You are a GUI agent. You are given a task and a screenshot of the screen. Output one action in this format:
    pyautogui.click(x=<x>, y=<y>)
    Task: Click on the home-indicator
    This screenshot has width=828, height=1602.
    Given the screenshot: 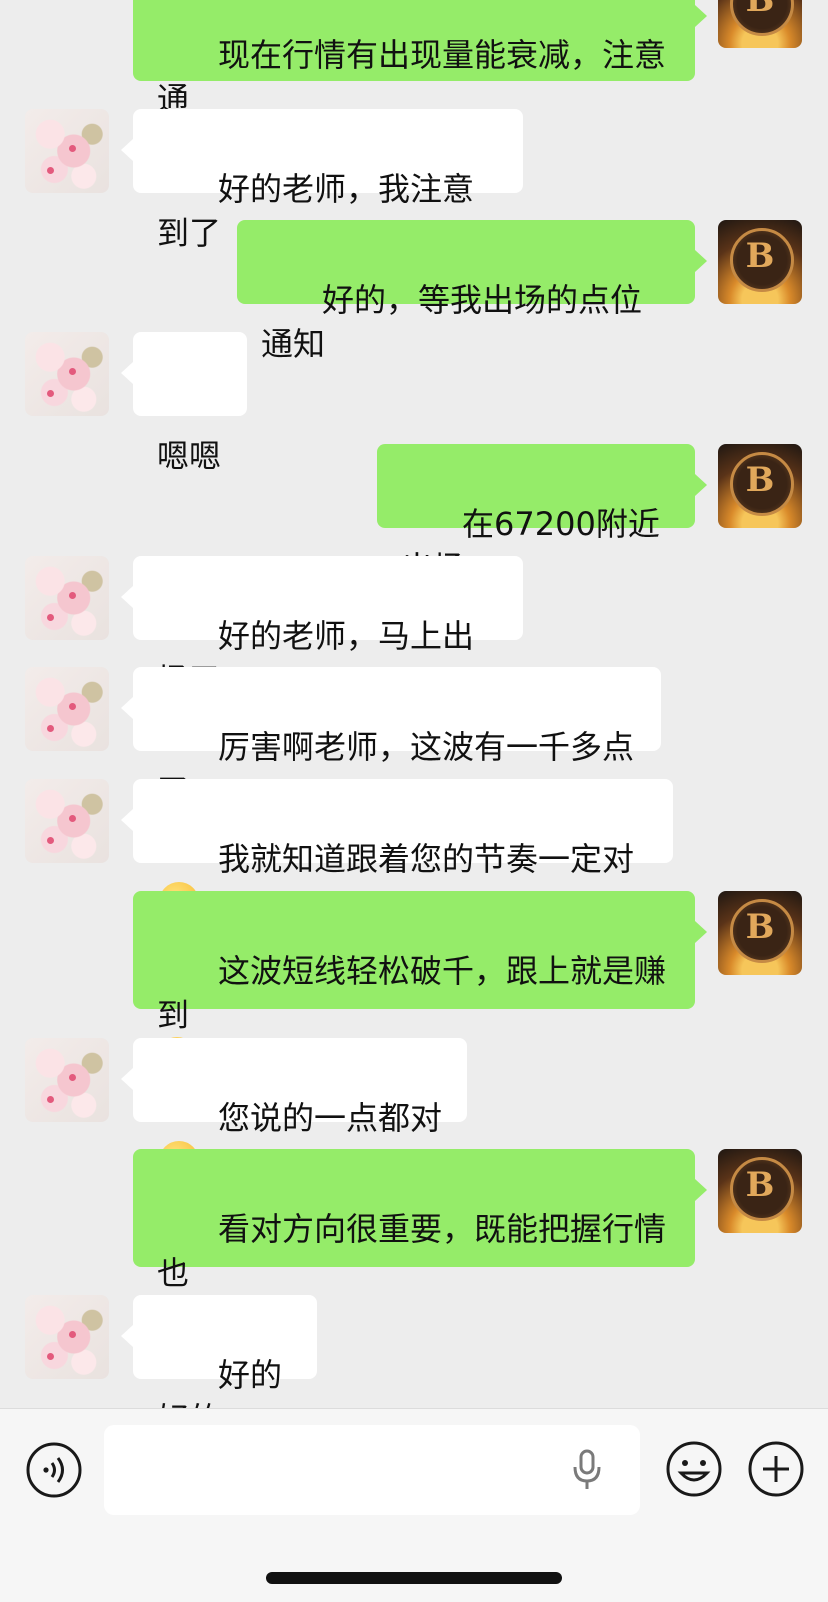 What is the action you would take?
    pyautogui.click(x=414, y=1578)
    